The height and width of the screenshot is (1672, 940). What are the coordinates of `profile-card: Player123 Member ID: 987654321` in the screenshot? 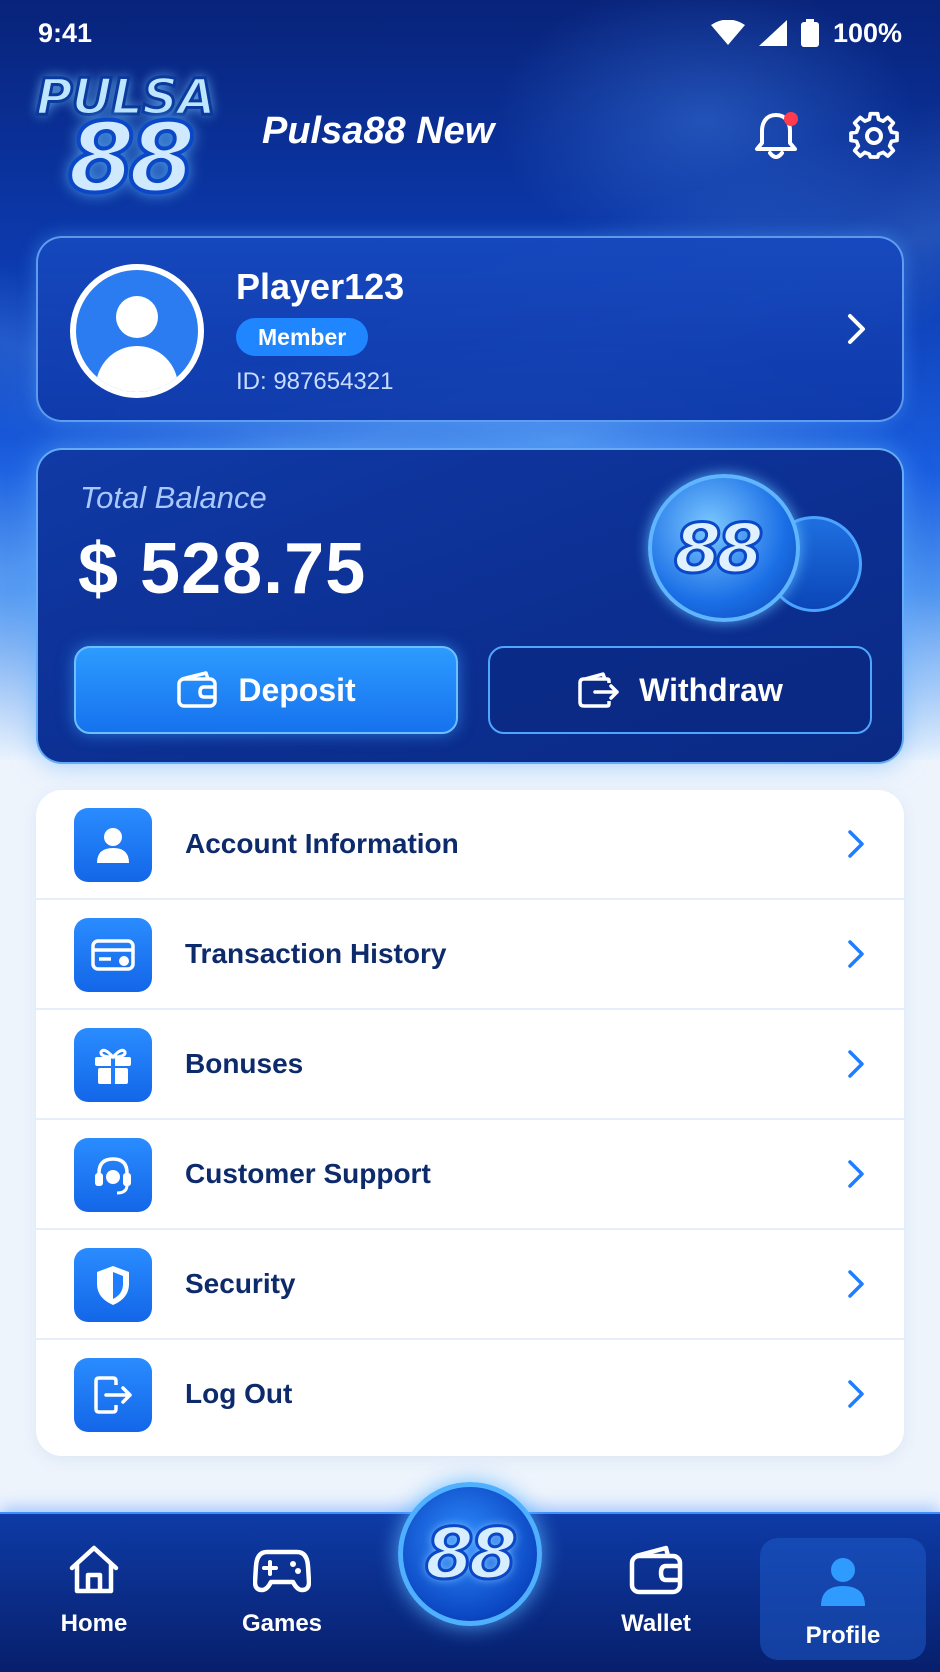 It's located at (470, 329).